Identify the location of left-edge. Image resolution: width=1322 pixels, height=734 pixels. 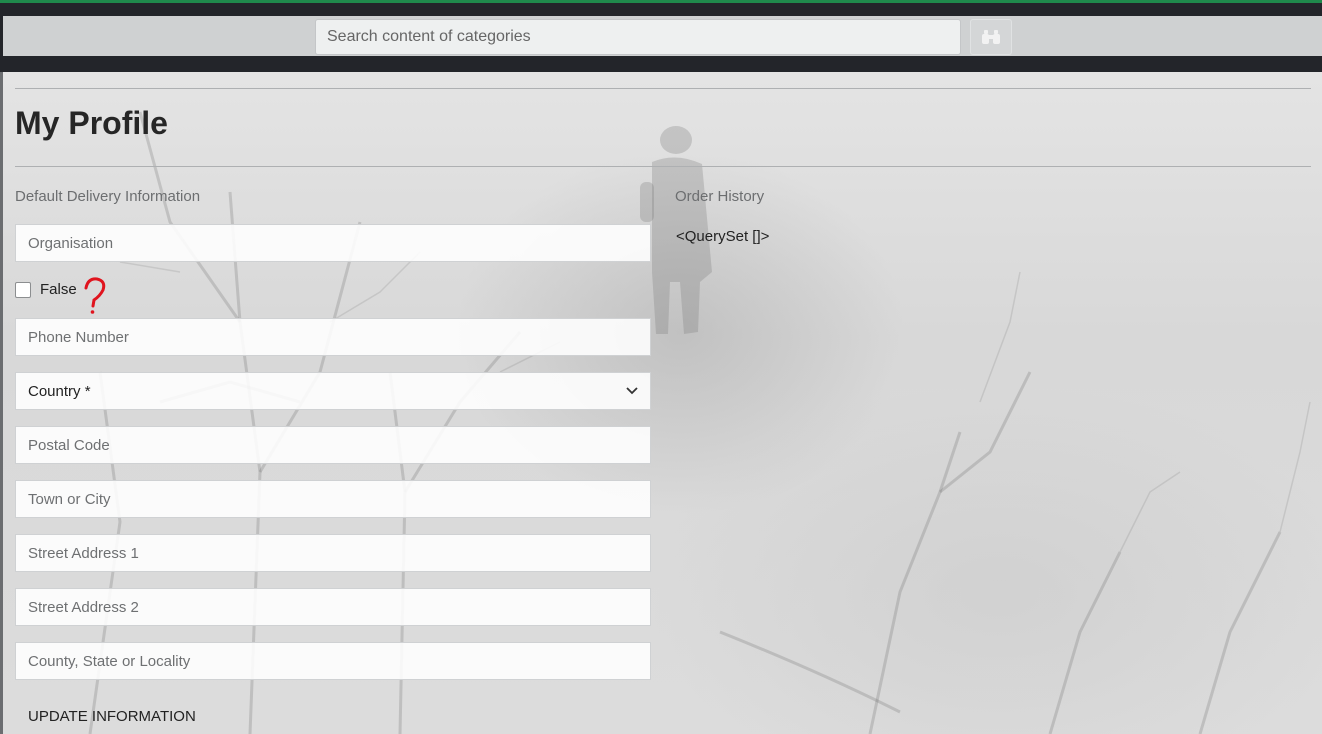
(1, 403).